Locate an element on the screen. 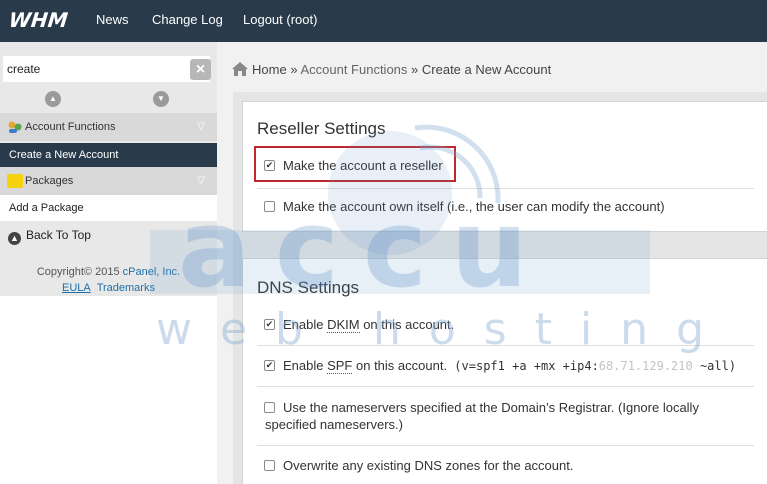  whm-logo: WHM is located at coordinates (43, 20).